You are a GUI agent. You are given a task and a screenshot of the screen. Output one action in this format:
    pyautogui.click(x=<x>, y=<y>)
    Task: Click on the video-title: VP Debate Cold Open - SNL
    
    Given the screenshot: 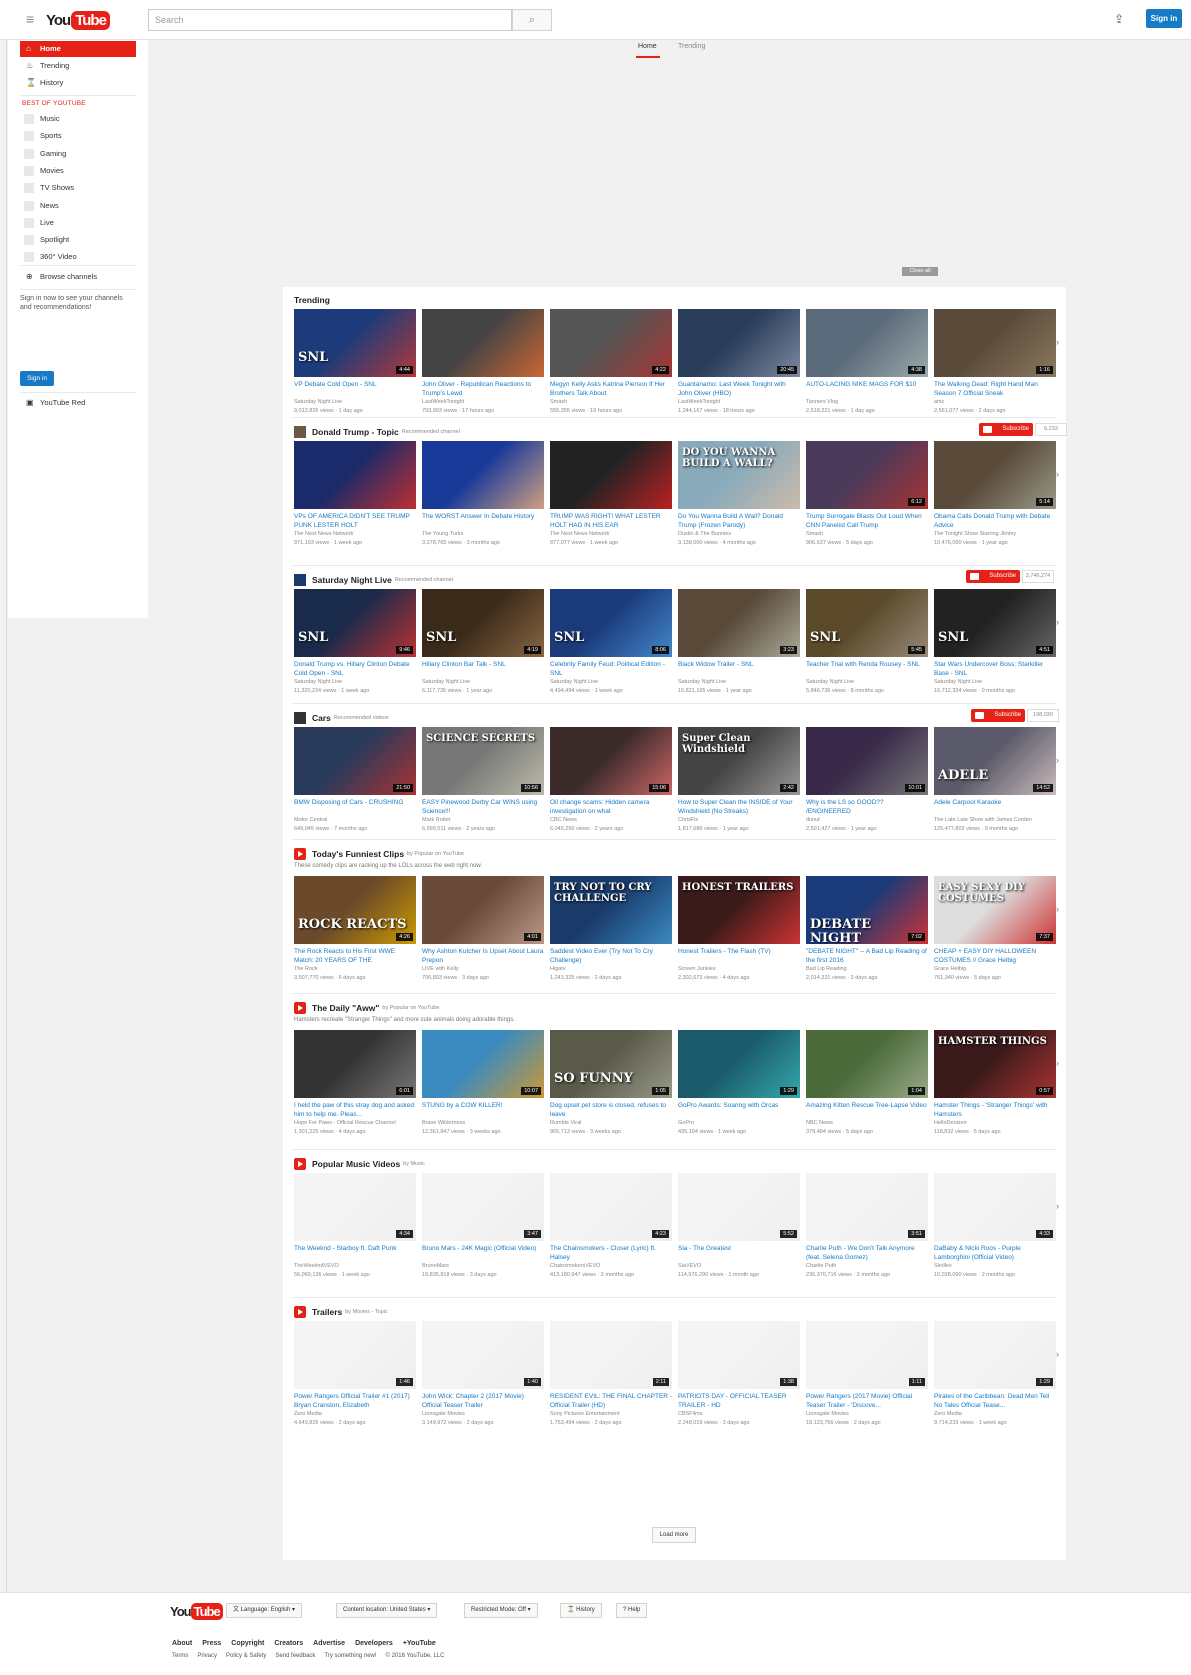 What is the action you would take?
    pyautogui.click(x=355, y=384)
    